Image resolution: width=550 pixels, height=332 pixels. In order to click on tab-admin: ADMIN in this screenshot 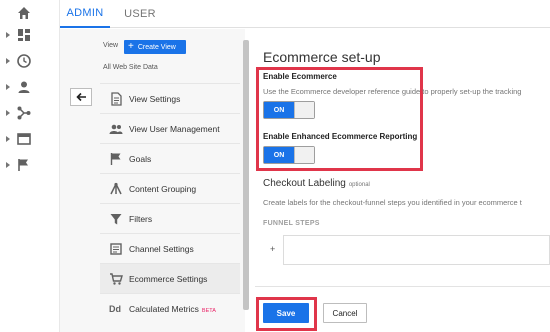, I will do `click(85, 14)`.